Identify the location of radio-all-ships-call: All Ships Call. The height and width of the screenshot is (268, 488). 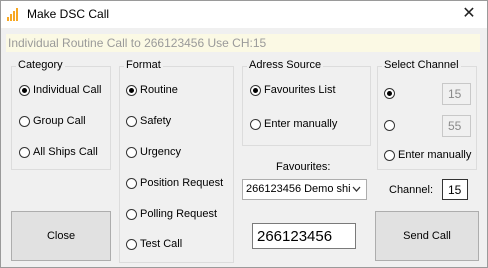
(58, 152).